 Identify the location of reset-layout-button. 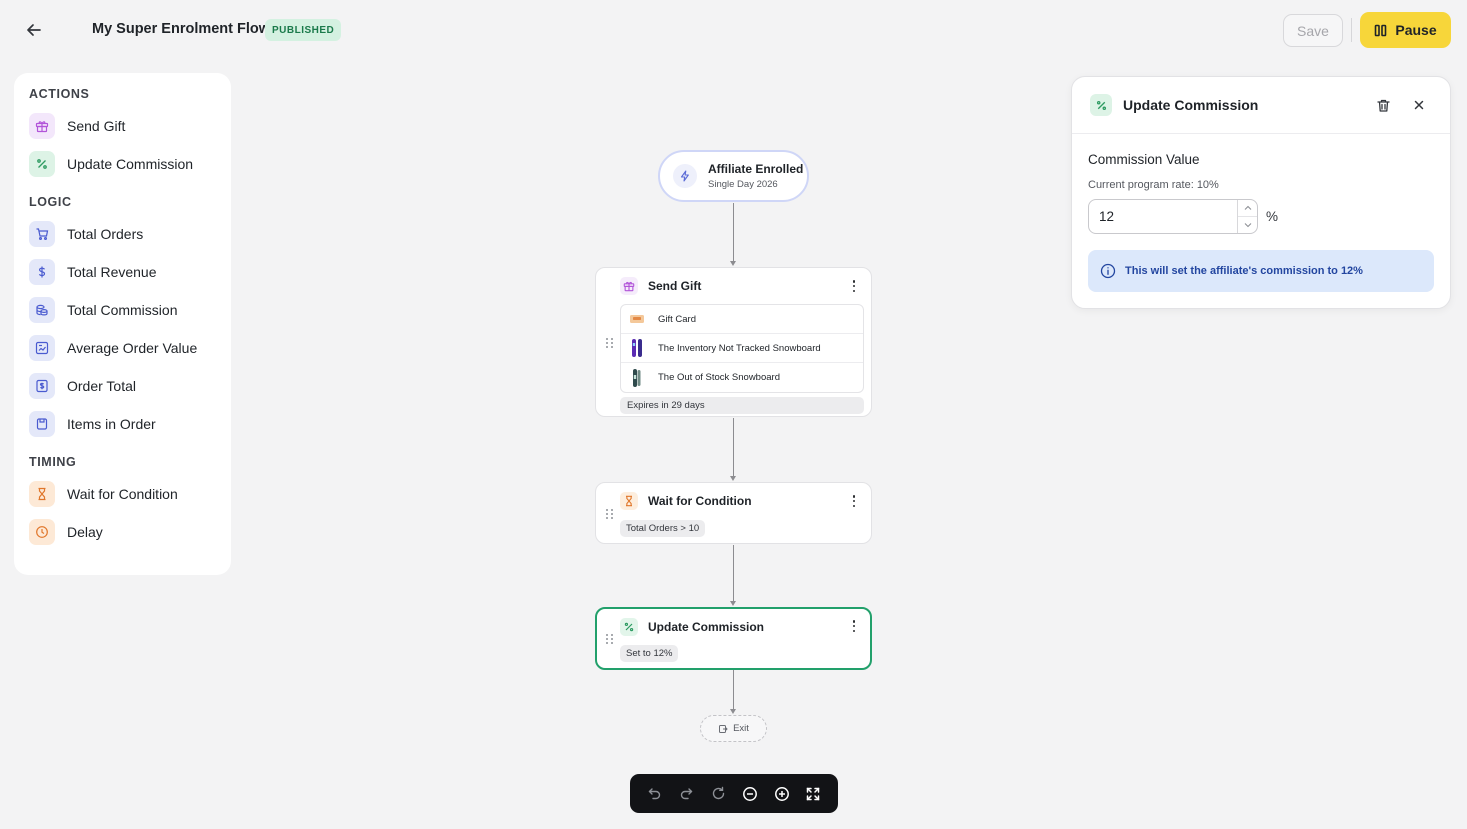
(718, 794).